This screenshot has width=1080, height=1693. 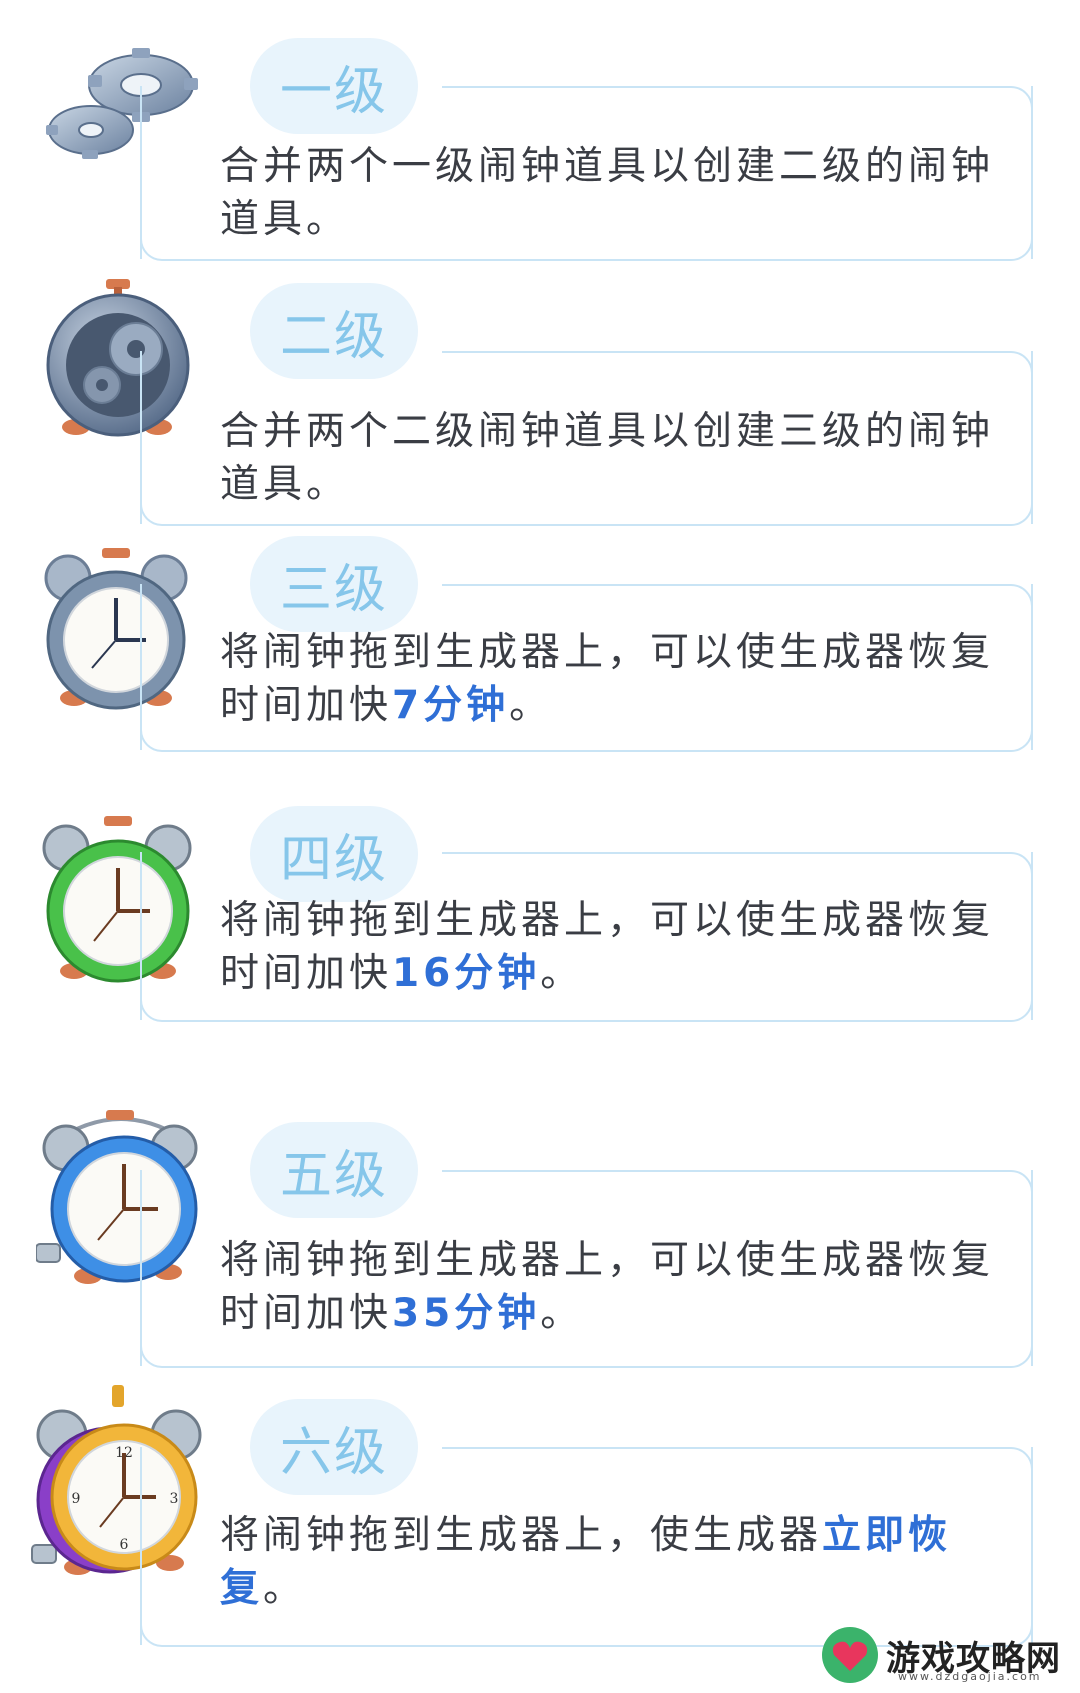 What do you see at coordinates (334, 331) in the screenshot?
I see `level-2-title: 二级` at bounding box center [334, 331].